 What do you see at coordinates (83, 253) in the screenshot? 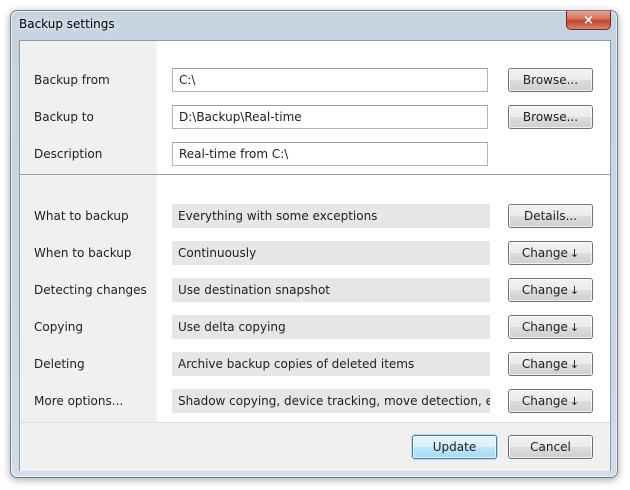
I see `when-to-backup-label: When to backup` at bounding box center [83, 253].